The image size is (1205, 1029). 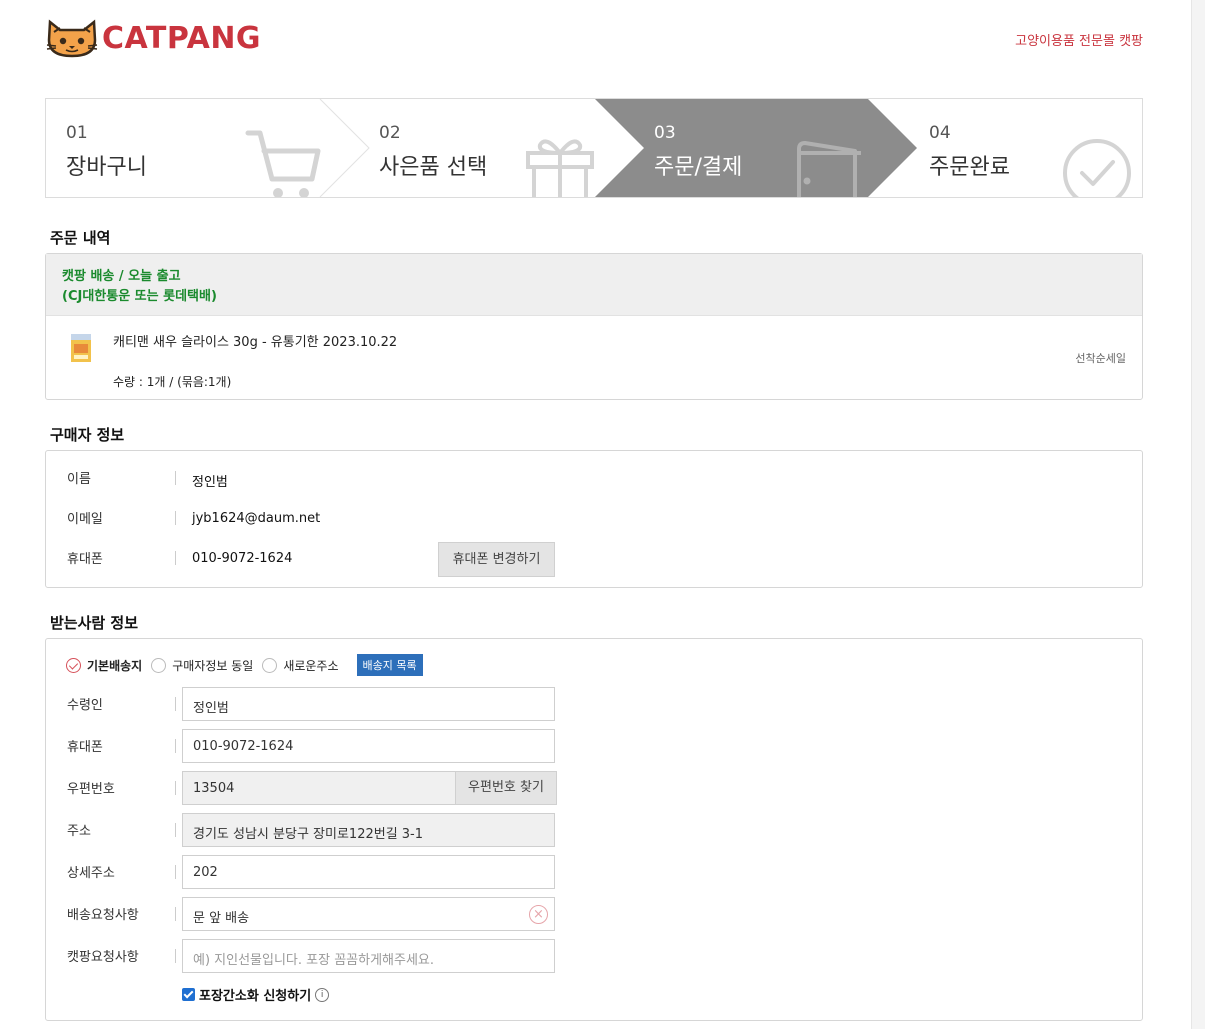 I want to click on step-number: 04, so click(x=940, y=133).